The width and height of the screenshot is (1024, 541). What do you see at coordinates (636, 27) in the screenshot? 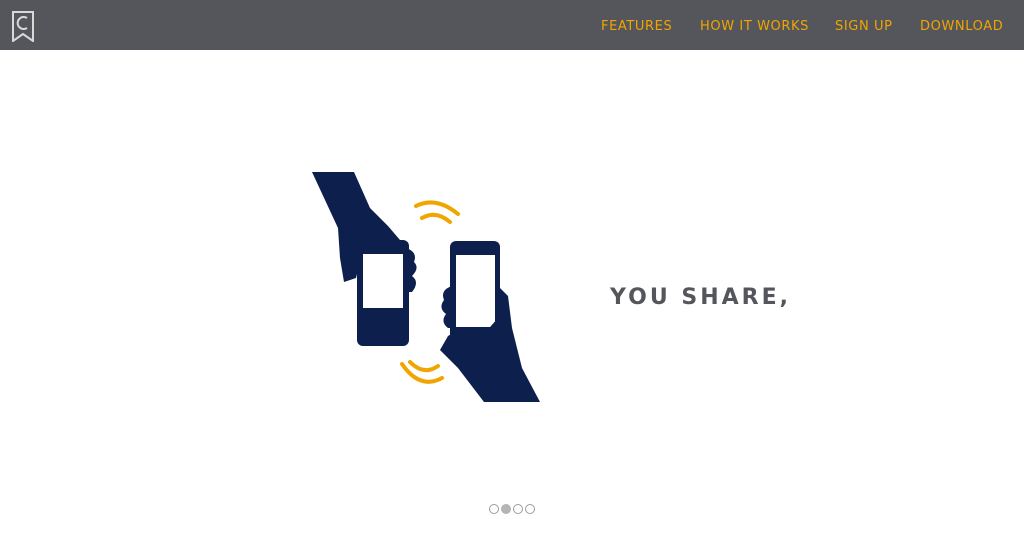
I see `nav-features: FEATURES` at bounding box center [636, 27].